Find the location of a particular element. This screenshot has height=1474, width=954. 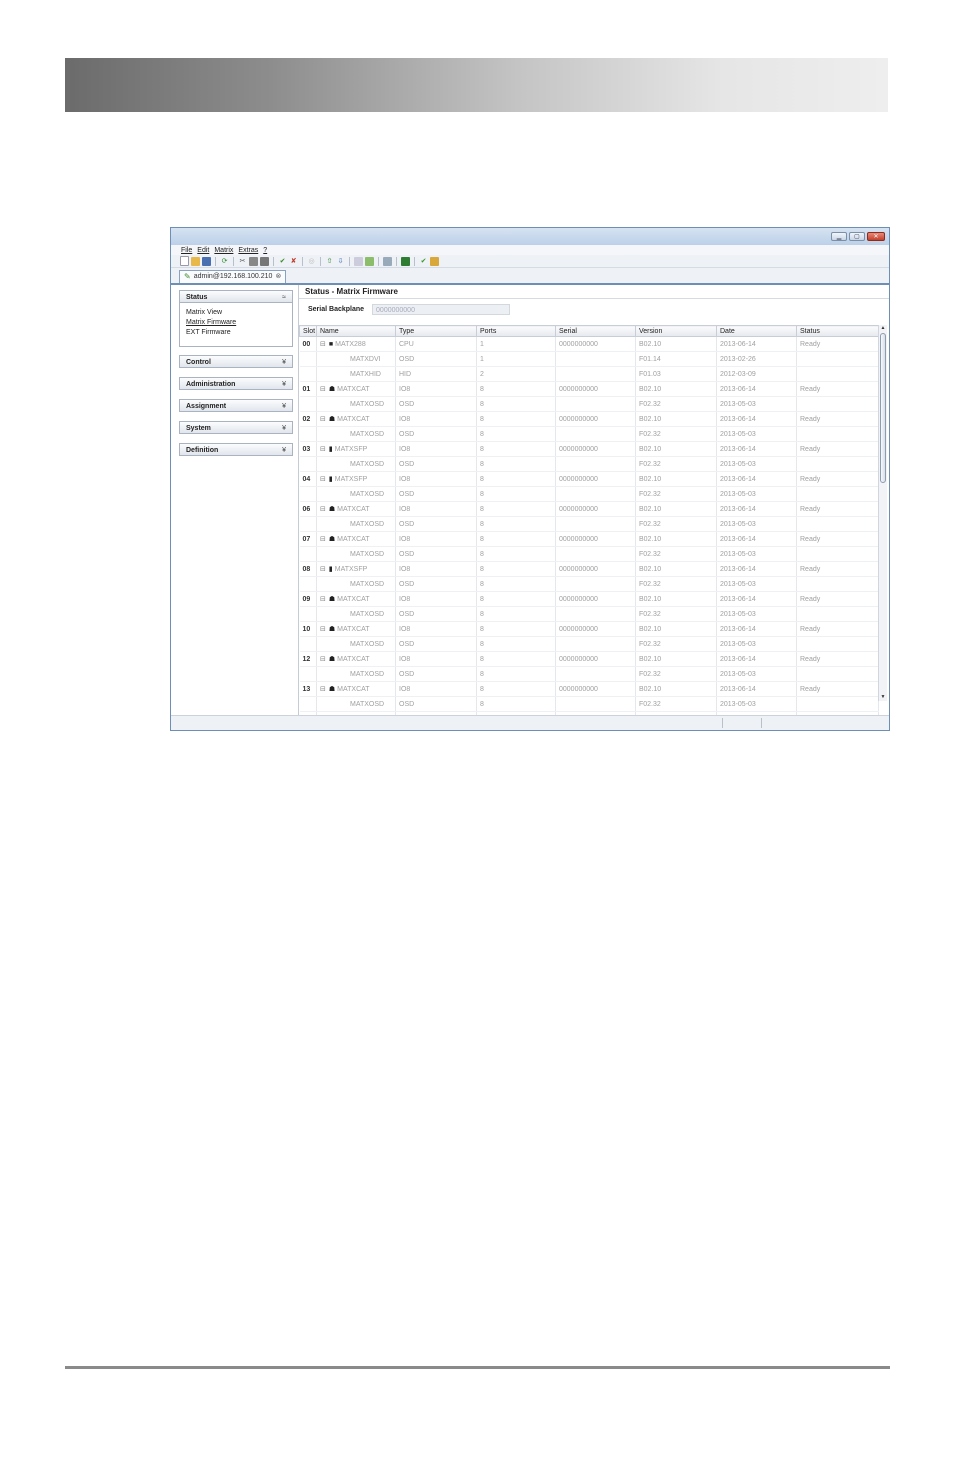

menu-help: ? is located at coordinates (265, 250).